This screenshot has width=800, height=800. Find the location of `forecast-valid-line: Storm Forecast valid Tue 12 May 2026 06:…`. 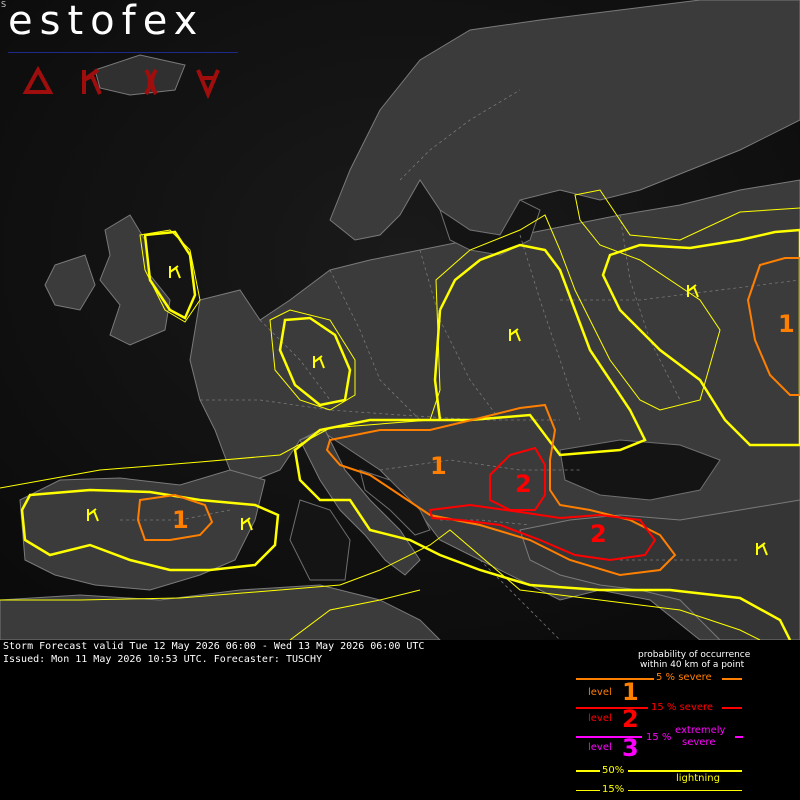

forecast-valid-line: Storm Forecast valid Tue 12 May 2026 06:… is located at coordinates (214, 646).